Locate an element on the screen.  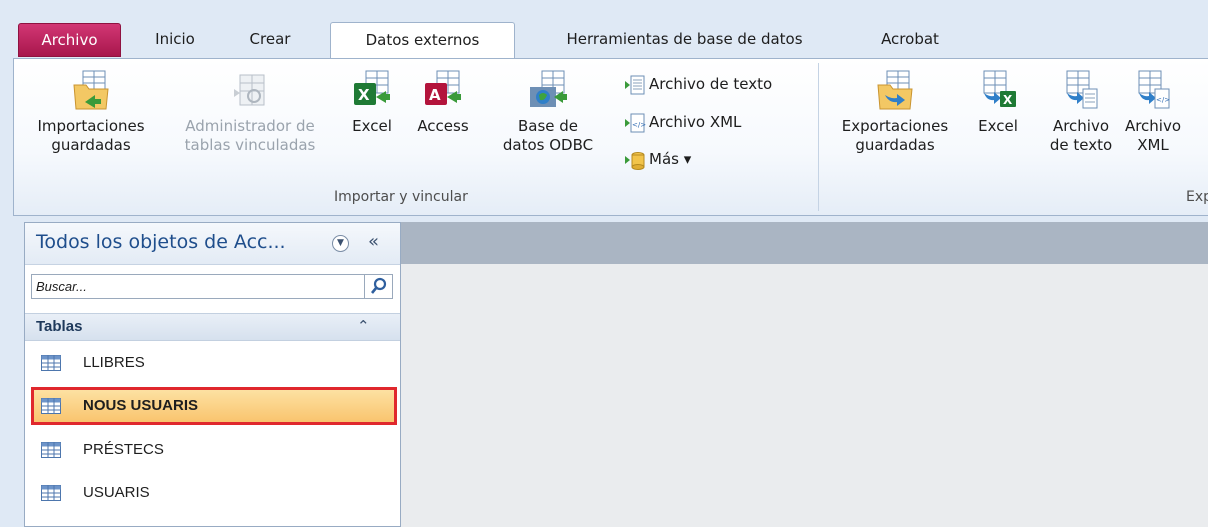
xml-file-icon: </> is located at coordinates (635, 122).